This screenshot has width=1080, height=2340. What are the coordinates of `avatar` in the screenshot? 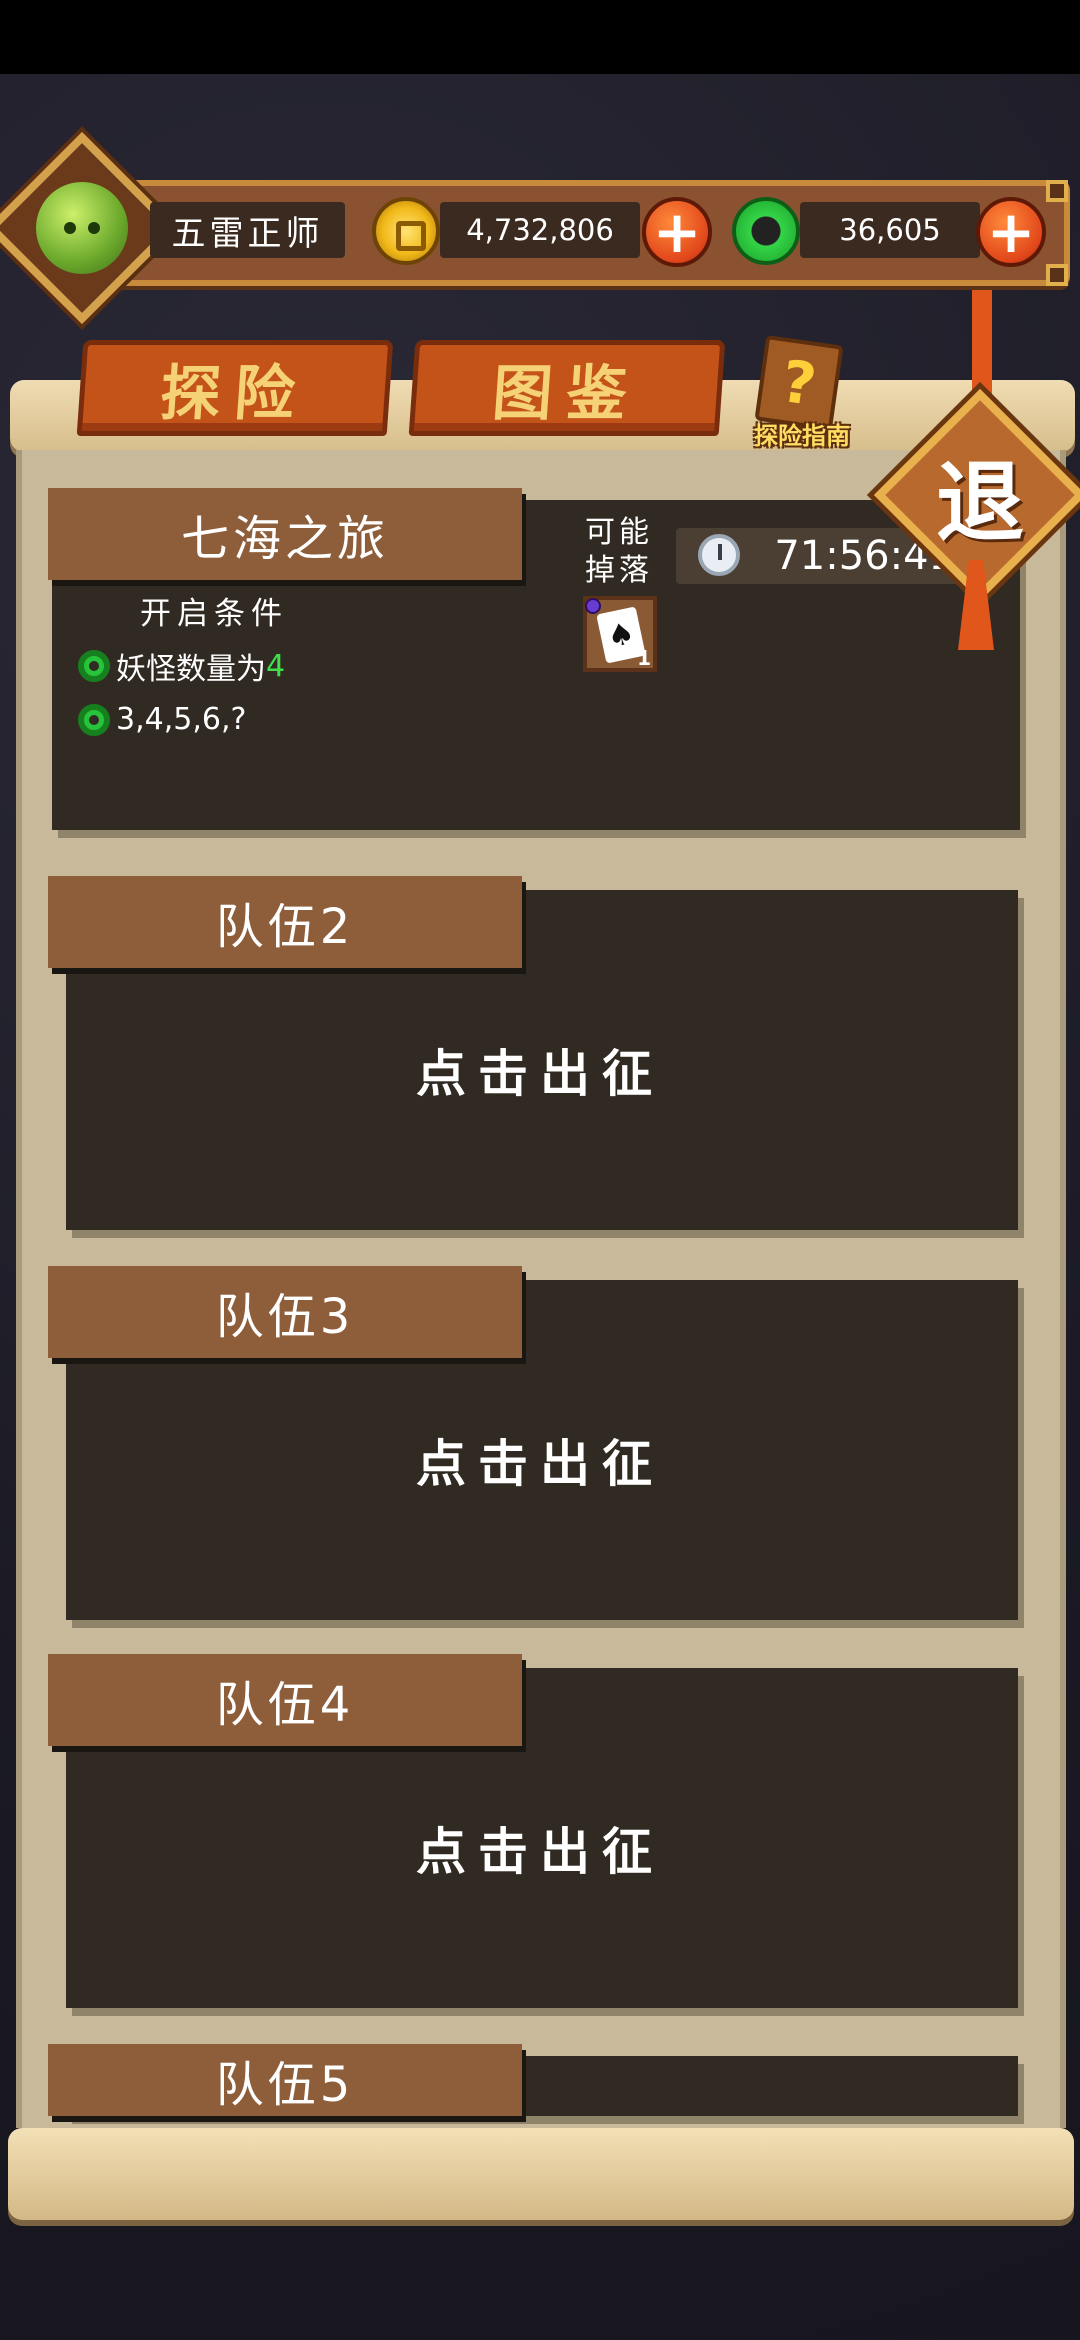 It's located at (82, 228).